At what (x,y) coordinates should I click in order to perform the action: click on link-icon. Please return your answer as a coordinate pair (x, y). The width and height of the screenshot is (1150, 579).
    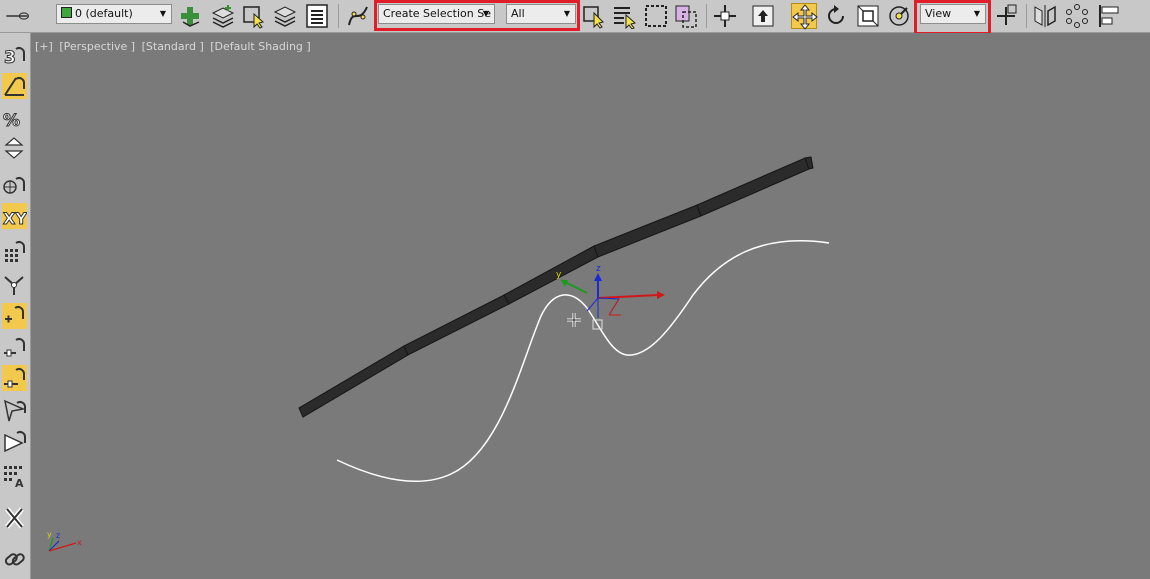
    Looking at the image, I should click on (14, 348).